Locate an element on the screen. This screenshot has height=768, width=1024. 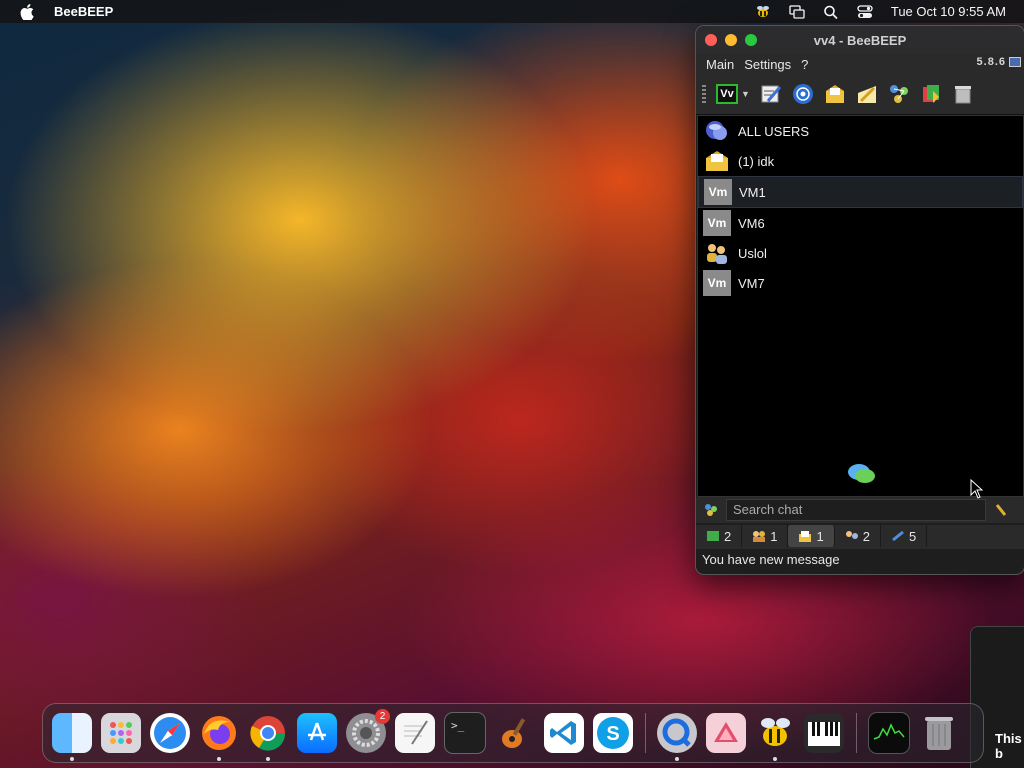
toolbar: Vv ▼ is located at coordinates (860, 94).